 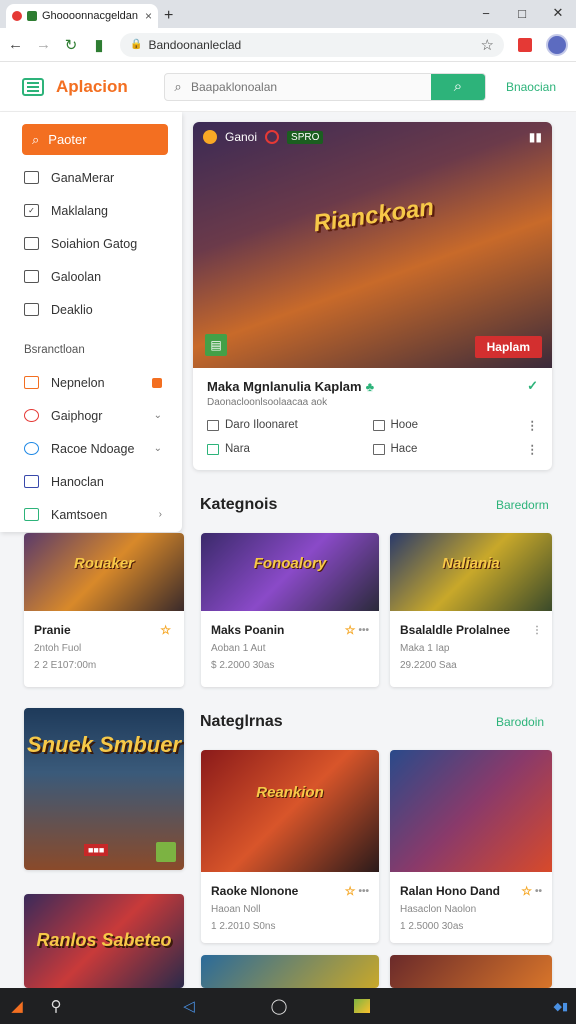 What do you see at coordinates (248, 630) in the screenshot?
I see `game-name: Maks Poanin` at bounding box center [248, 630].